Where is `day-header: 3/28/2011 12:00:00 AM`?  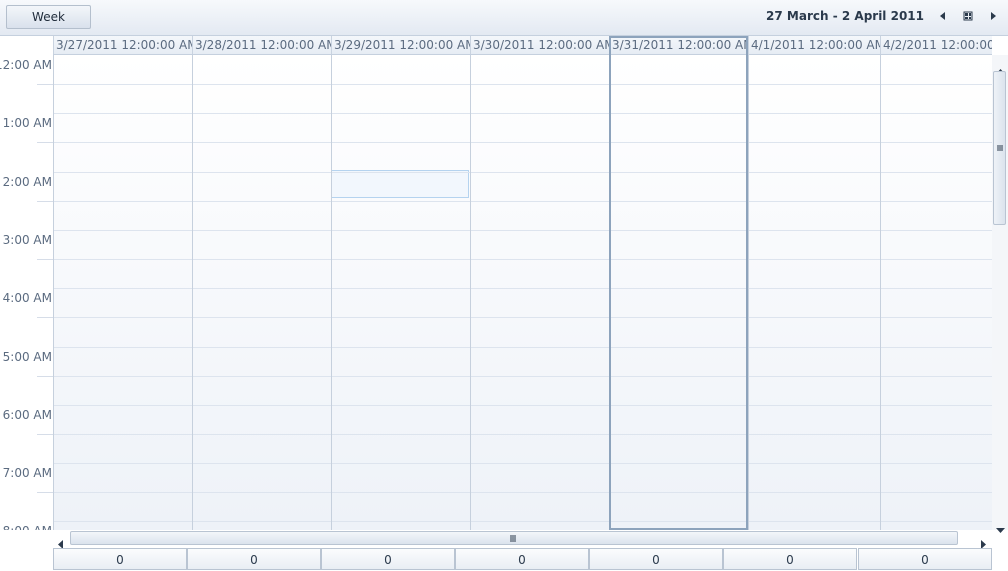
day-header: 3/28/2011 12:00:00 AM is located at coordinates (261, 45).